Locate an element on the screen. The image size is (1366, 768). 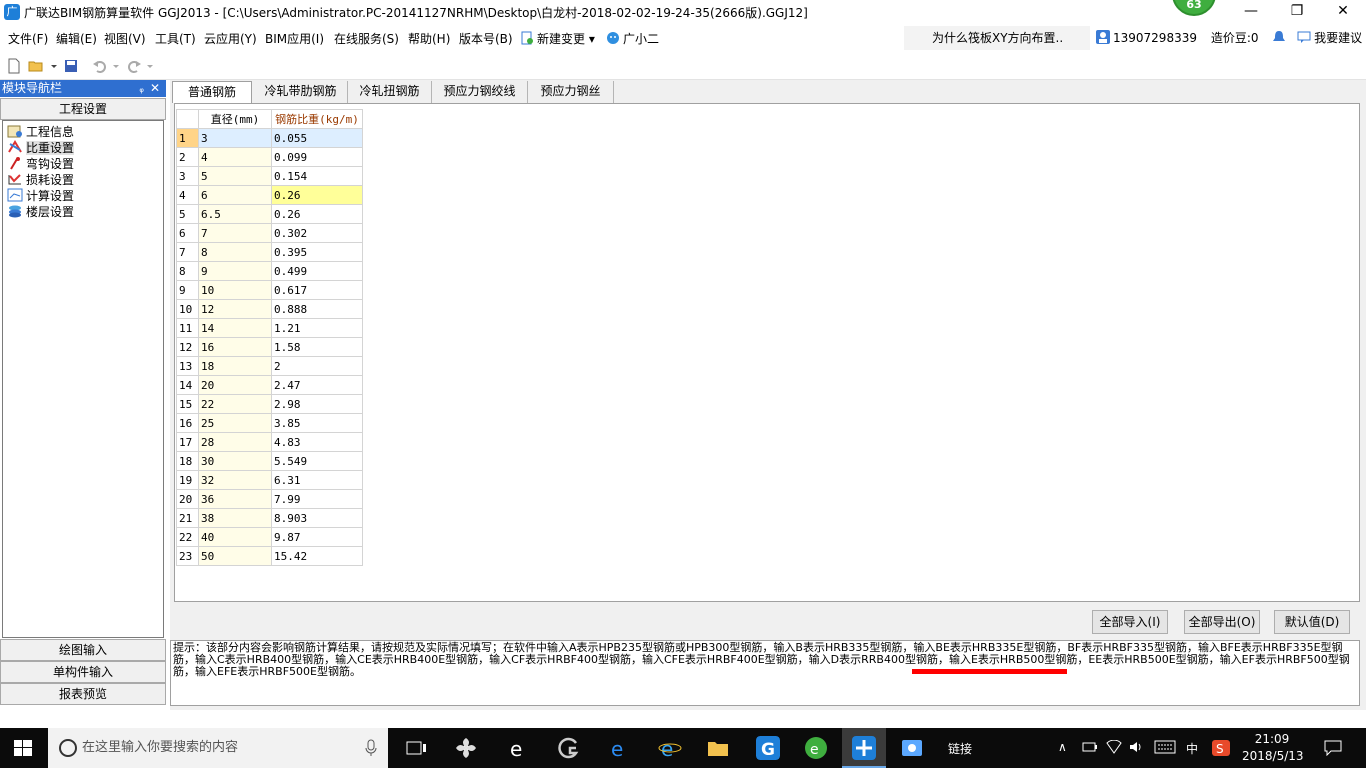
edge-browser-icon: e is located at coordinates (620, 748).